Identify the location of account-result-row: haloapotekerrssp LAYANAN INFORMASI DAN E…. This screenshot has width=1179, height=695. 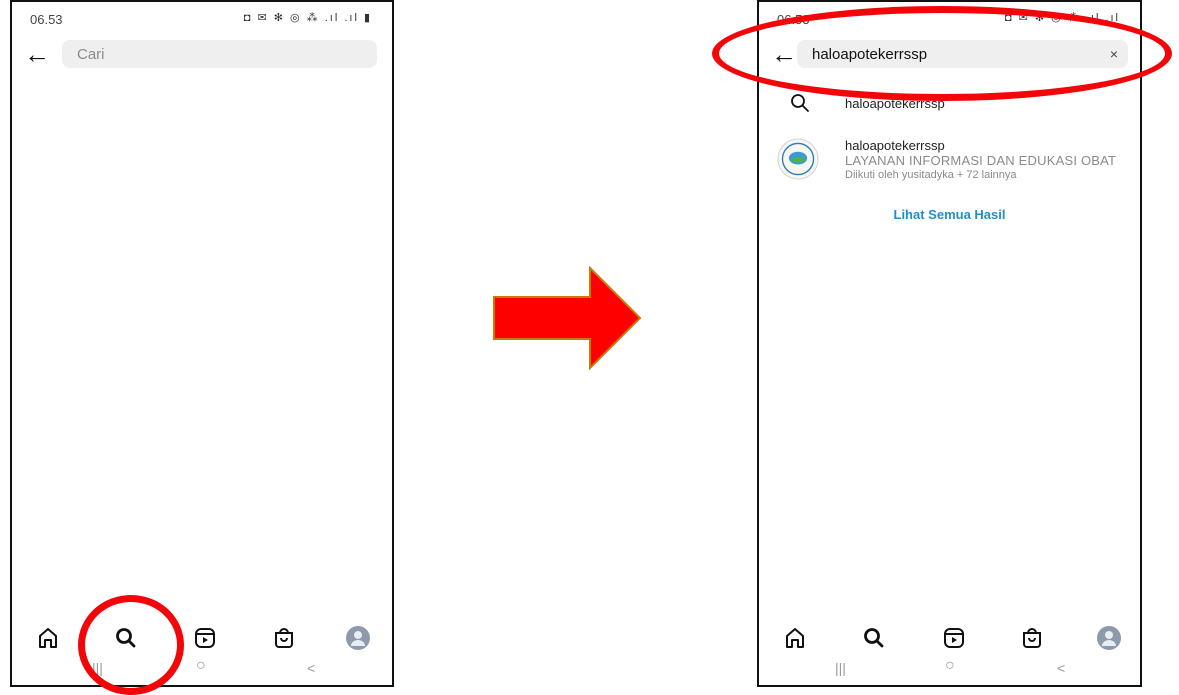
(949, 161).